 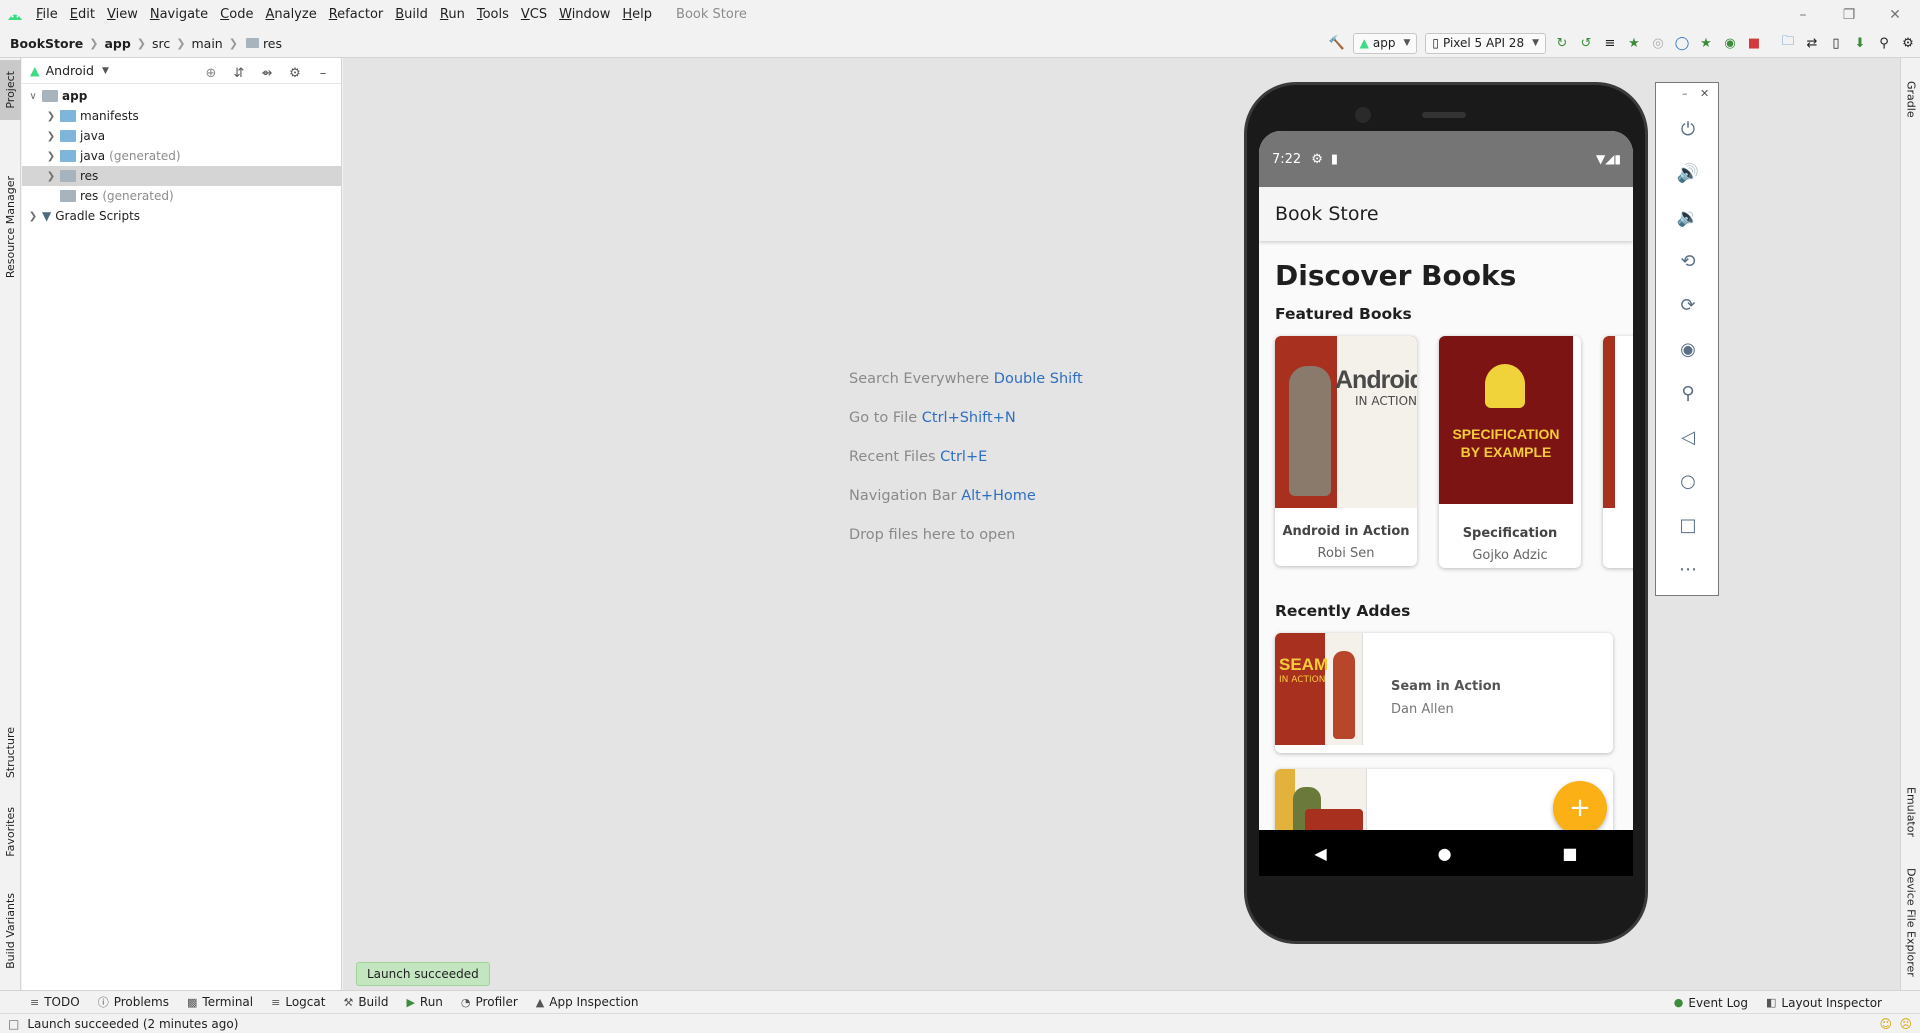 I want to click on make-project-hammer-icon: 🔨, so click(x=1337, y=43).